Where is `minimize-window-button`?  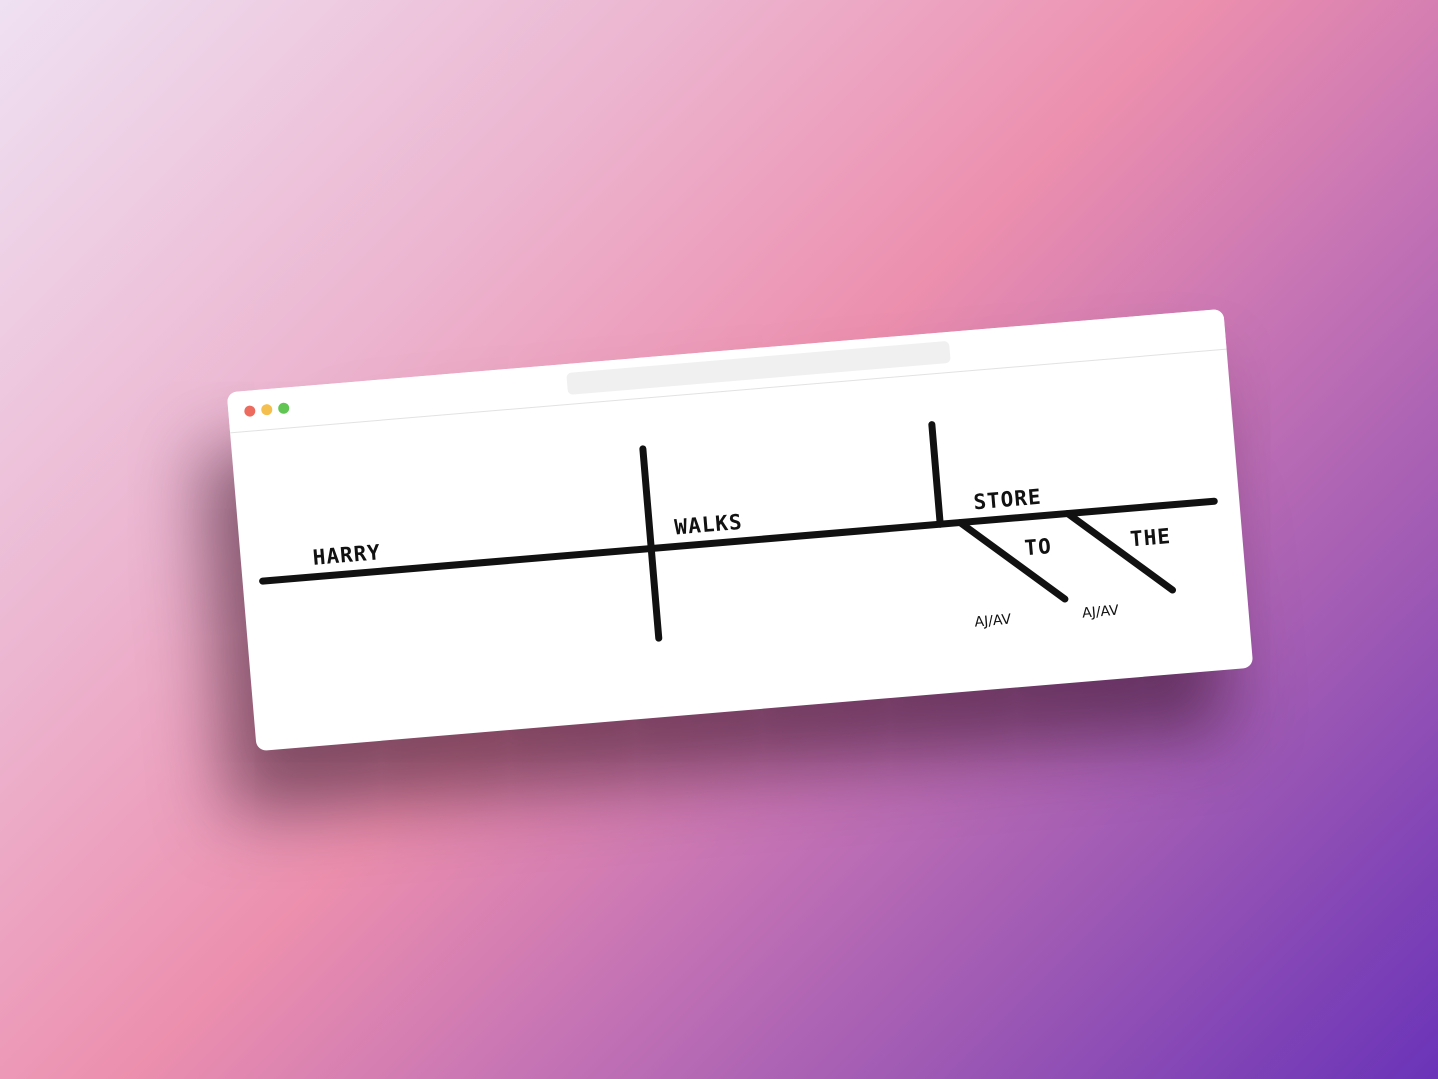 minimize-window-button is located at coordinates (266, 409).